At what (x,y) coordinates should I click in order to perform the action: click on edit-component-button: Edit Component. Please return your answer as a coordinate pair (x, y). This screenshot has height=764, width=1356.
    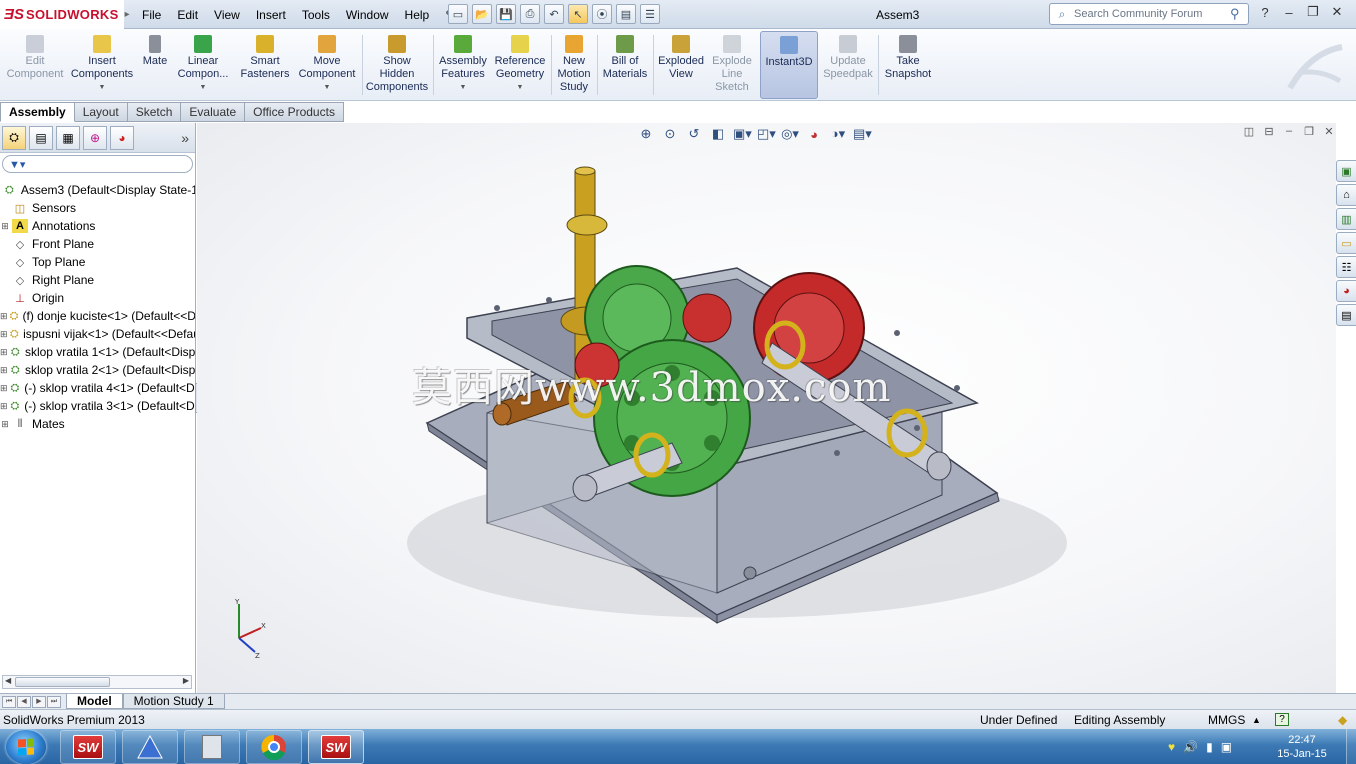
    Looking at the image, I should click on (35, 65).